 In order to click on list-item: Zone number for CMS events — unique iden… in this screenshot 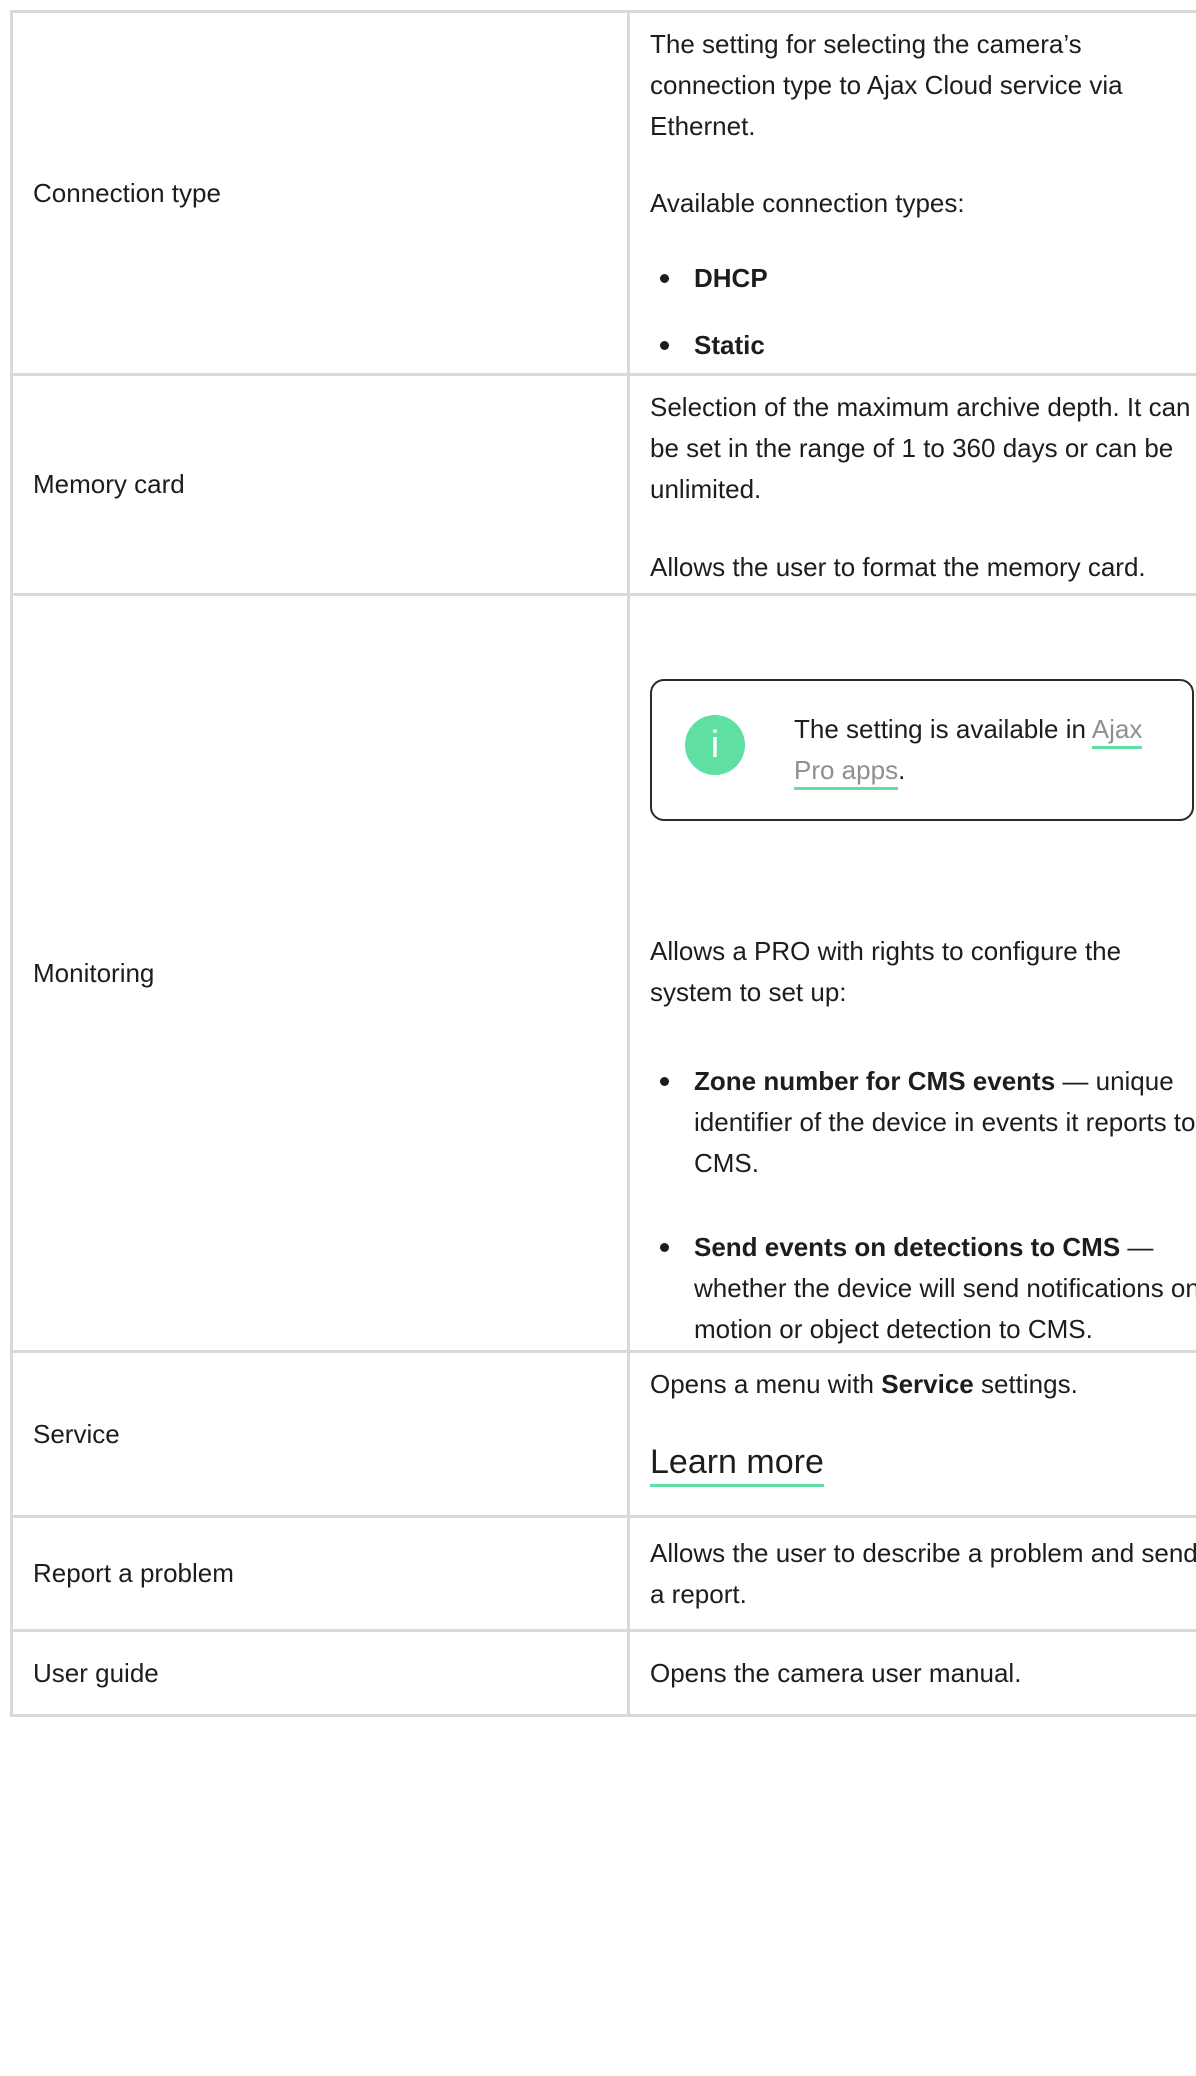, I will do `click(923, 1122)`.